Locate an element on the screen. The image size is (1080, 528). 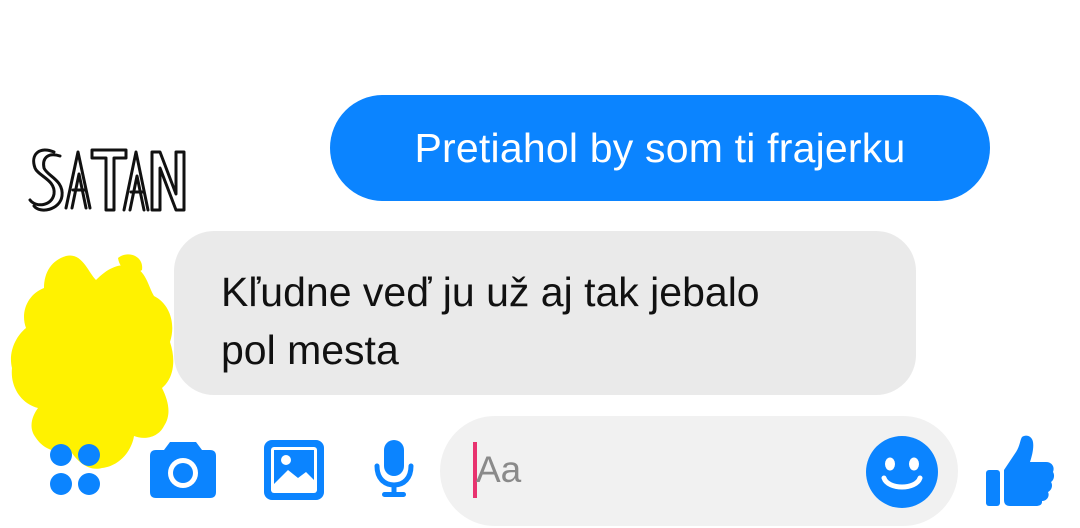
outgoing-message-text: Pretiahol by som ti frajerku is located at coordinates (660, 147).